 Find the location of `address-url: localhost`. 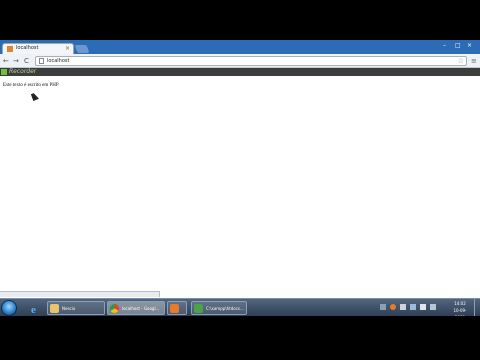

address-url: localhost is located at coordinates (58, 61).